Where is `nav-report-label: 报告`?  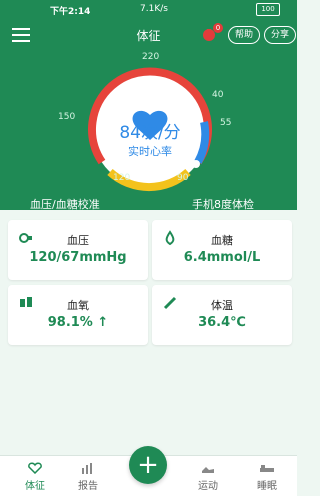 nav-report-label: 报告 is located at coordinates (88, 486).